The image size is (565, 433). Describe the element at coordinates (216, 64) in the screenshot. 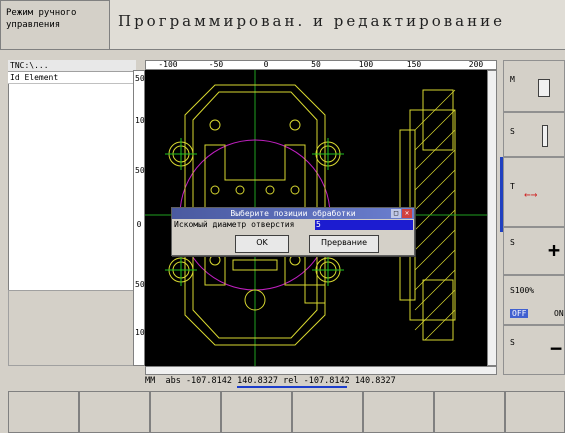

I see `ruler-label: -50` at that location.